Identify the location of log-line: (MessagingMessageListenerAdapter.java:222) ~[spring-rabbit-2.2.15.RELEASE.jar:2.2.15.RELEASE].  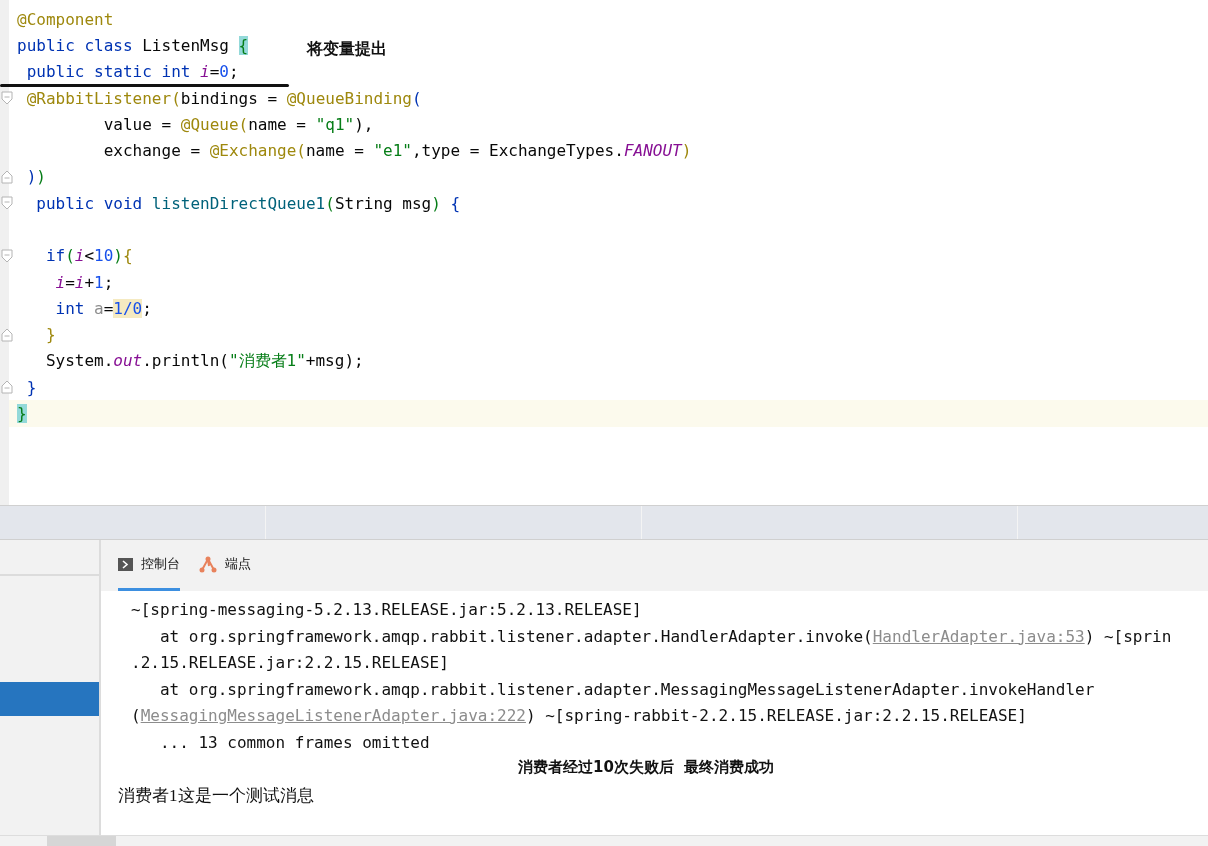
(579, 716).